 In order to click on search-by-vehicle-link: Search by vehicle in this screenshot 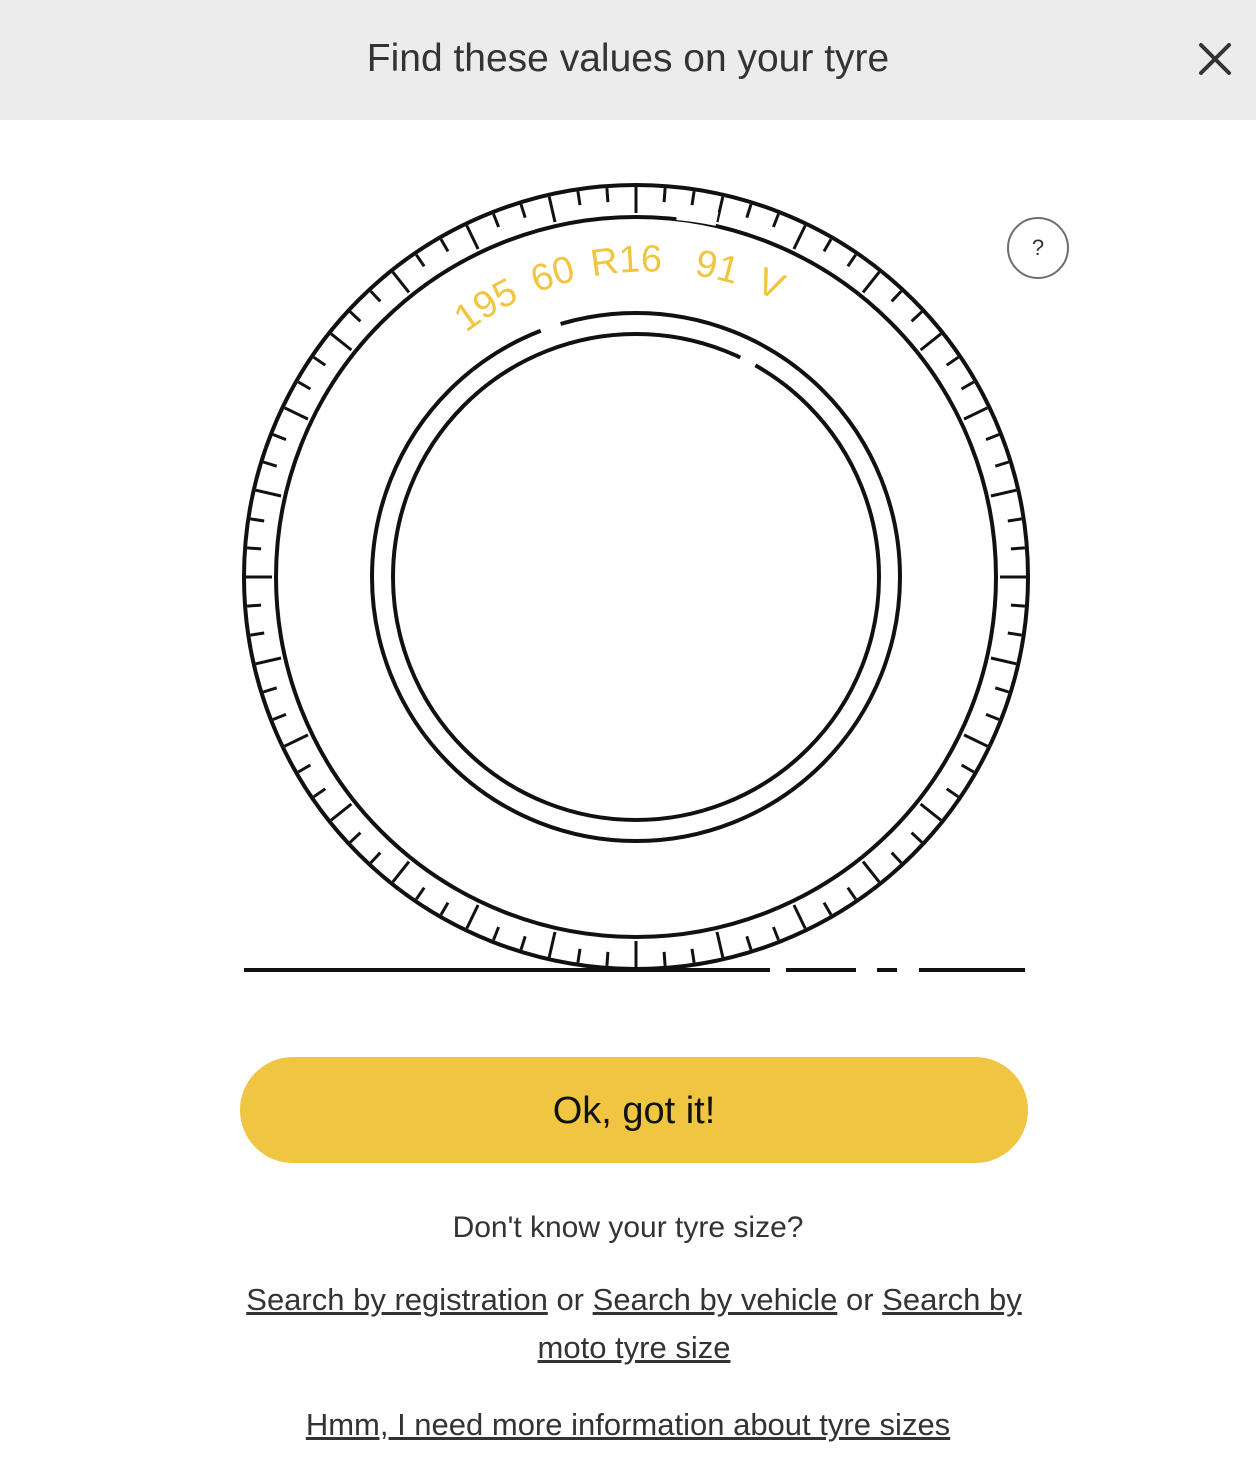, I will do `click(715, 1299)`.